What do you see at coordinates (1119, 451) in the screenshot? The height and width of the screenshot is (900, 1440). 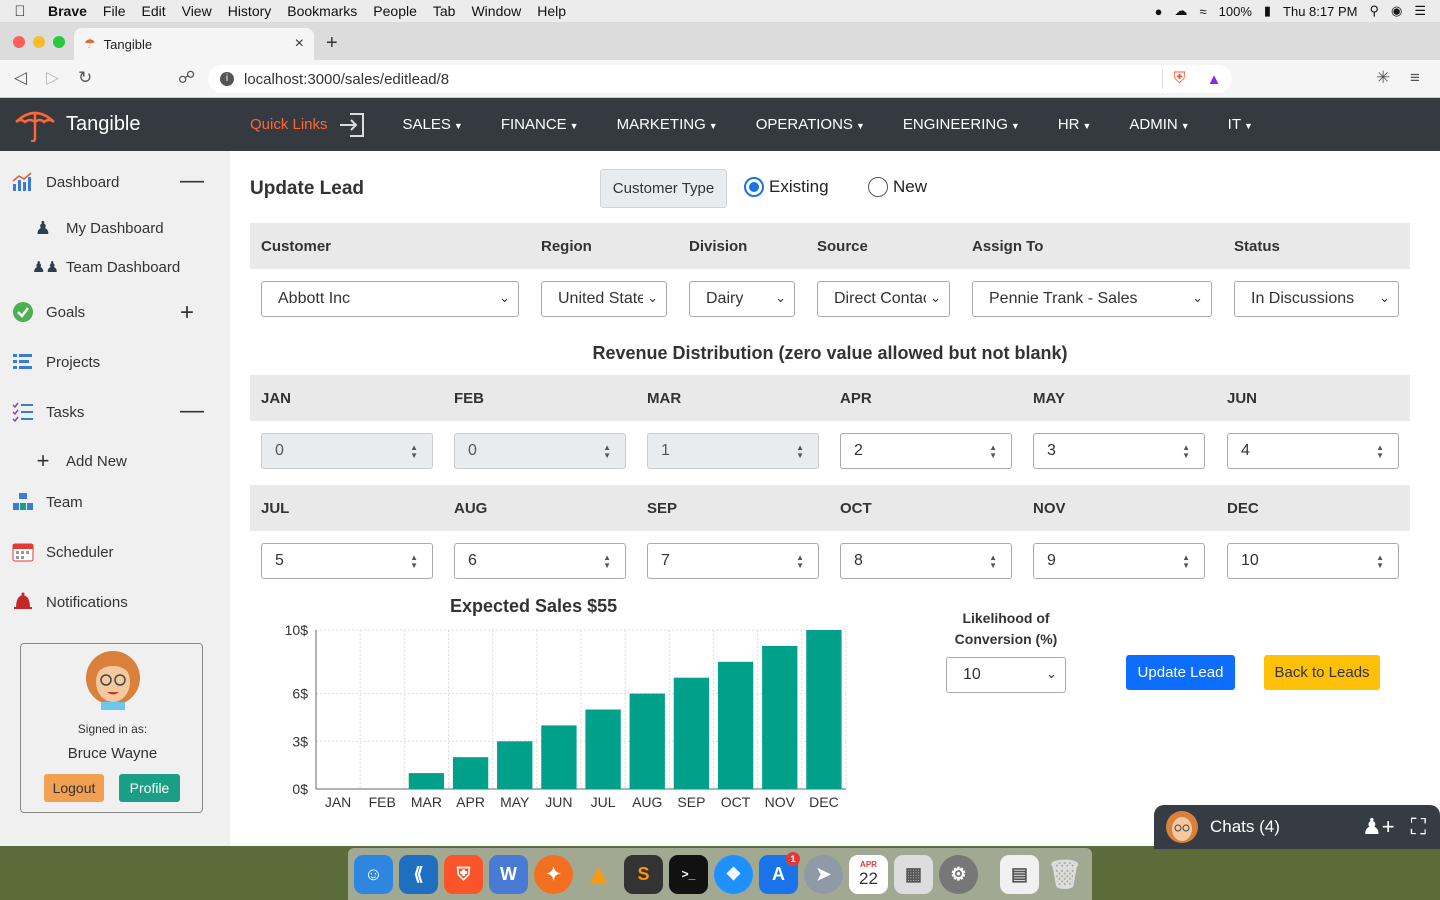 I see `revenue-may-input: 3 ▲ ▼` at bounding box center [1119, 451].